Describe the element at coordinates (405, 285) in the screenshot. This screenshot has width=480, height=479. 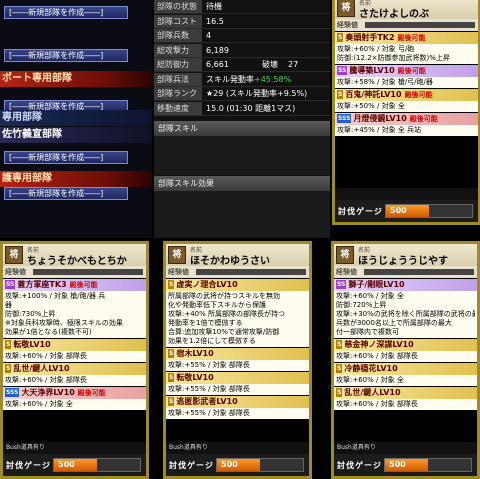
I see `skill-header: SS 獅子/剛眼LV10` at that location.